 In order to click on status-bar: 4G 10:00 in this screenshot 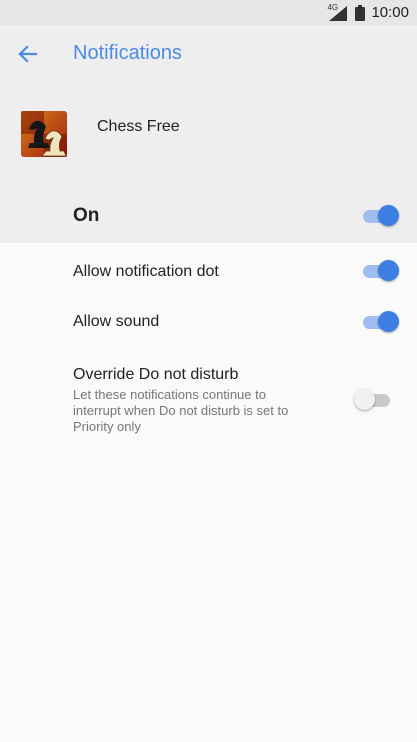, I will do `click(208, 12)`.